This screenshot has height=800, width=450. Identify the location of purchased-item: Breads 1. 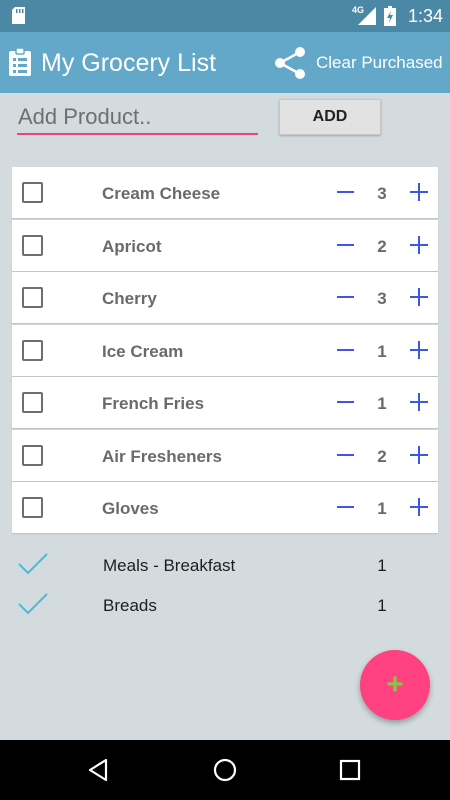
(225, 605).